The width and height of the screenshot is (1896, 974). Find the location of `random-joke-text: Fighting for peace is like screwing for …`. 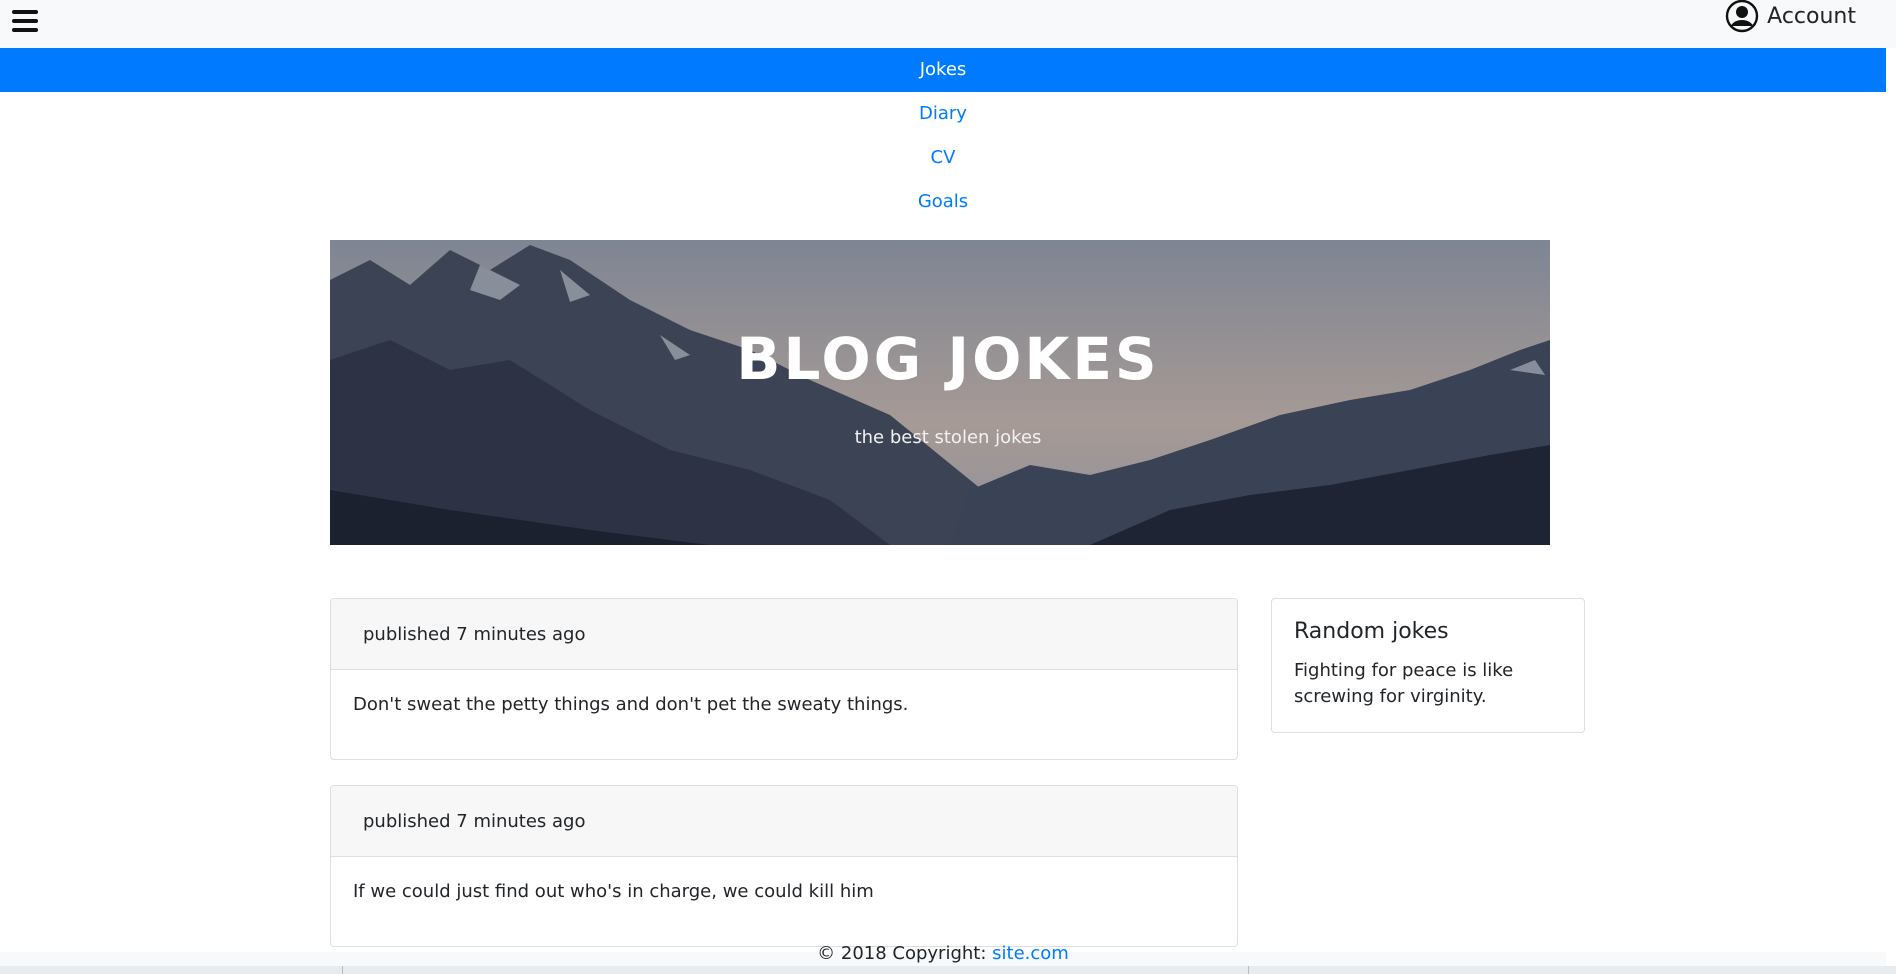

random-joke-text: Fighting for peace is like screwing for … is located at coordinates (1404, 683).